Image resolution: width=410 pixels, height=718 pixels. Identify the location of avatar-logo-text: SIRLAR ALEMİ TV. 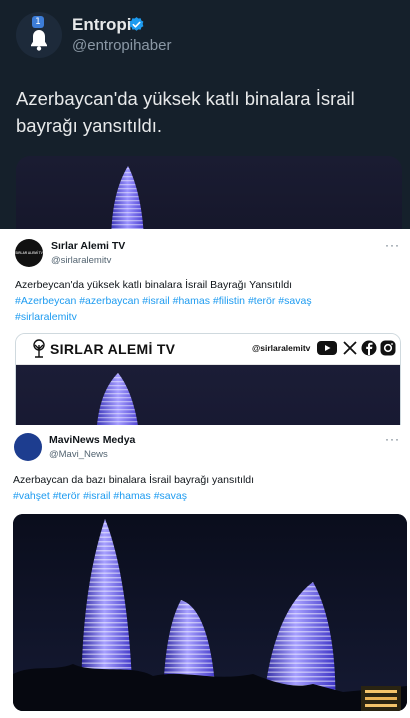
(29, 253).